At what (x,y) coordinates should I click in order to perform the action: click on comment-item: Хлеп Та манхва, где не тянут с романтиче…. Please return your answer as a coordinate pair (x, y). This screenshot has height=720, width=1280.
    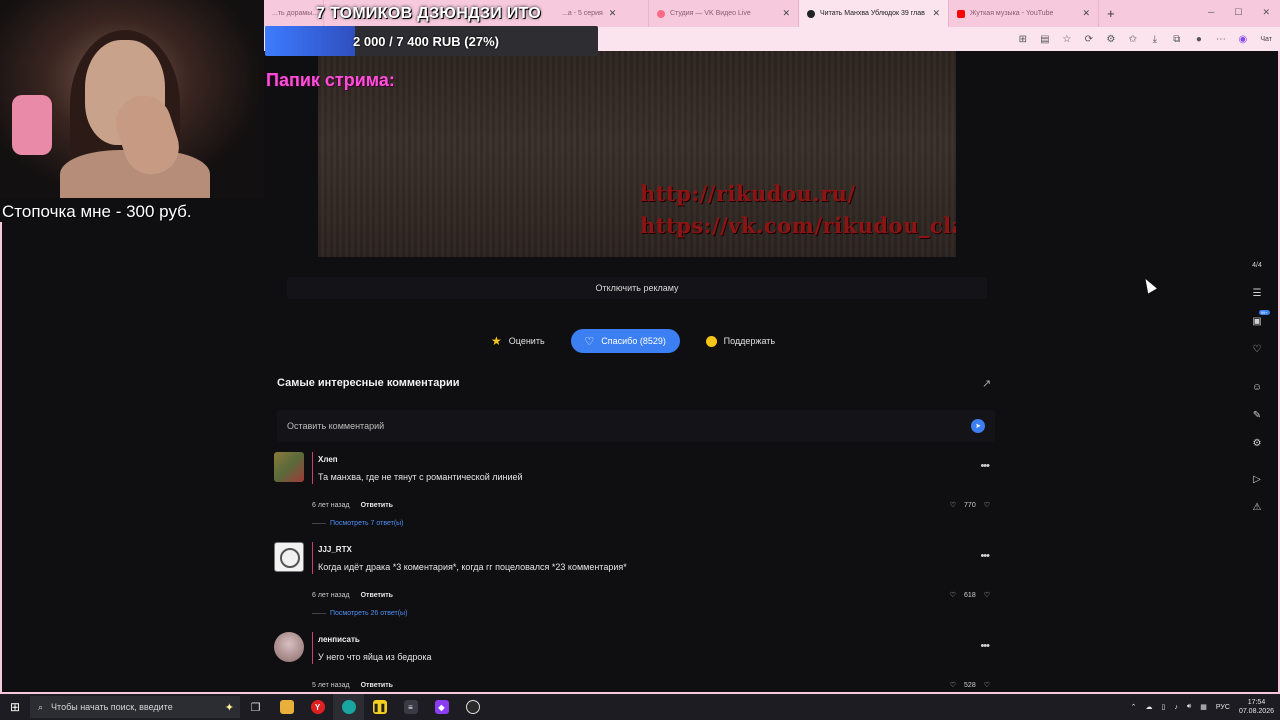
    Looking at the image, I should click on (635, 492).